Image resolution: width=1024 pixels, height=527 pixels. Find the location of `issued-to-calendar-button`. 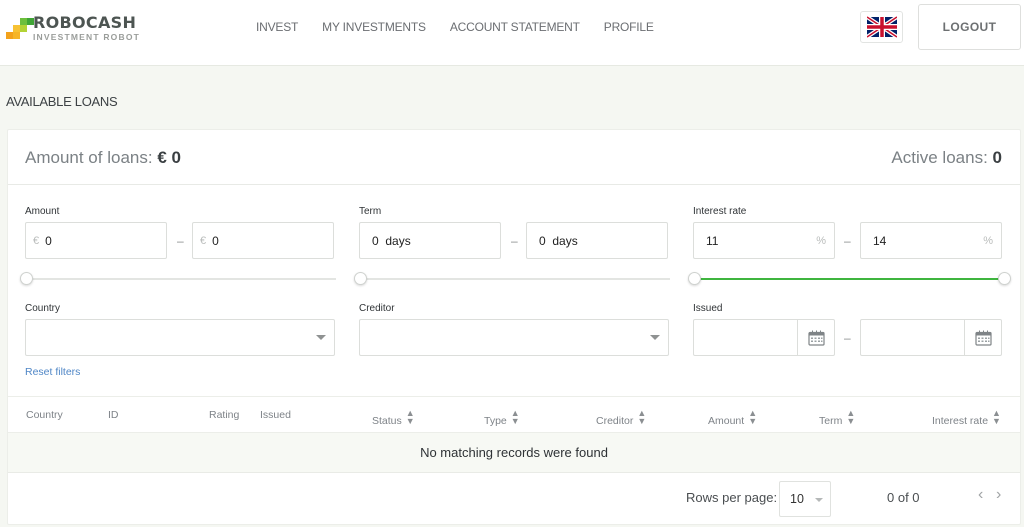

issued-to-calendar-button is located at coordinates (982, 337).